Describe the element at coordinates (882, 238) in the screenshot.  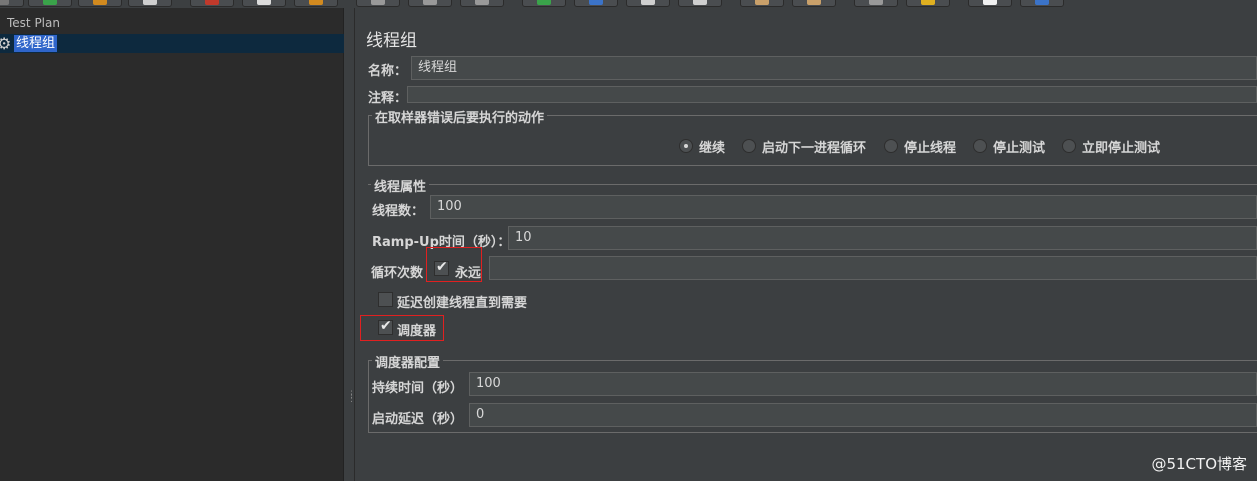
I see `rampup-field: 10` at that location.